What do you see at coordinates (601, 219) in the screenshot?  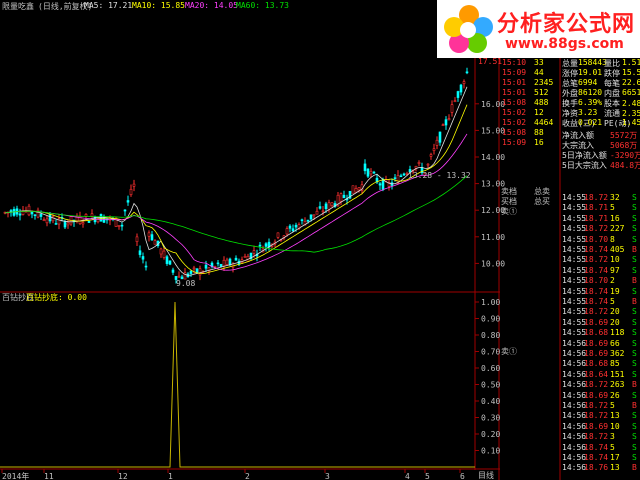 I see `tick-row: 14:55 18.71 16 S` at bounding box center [601, 219].